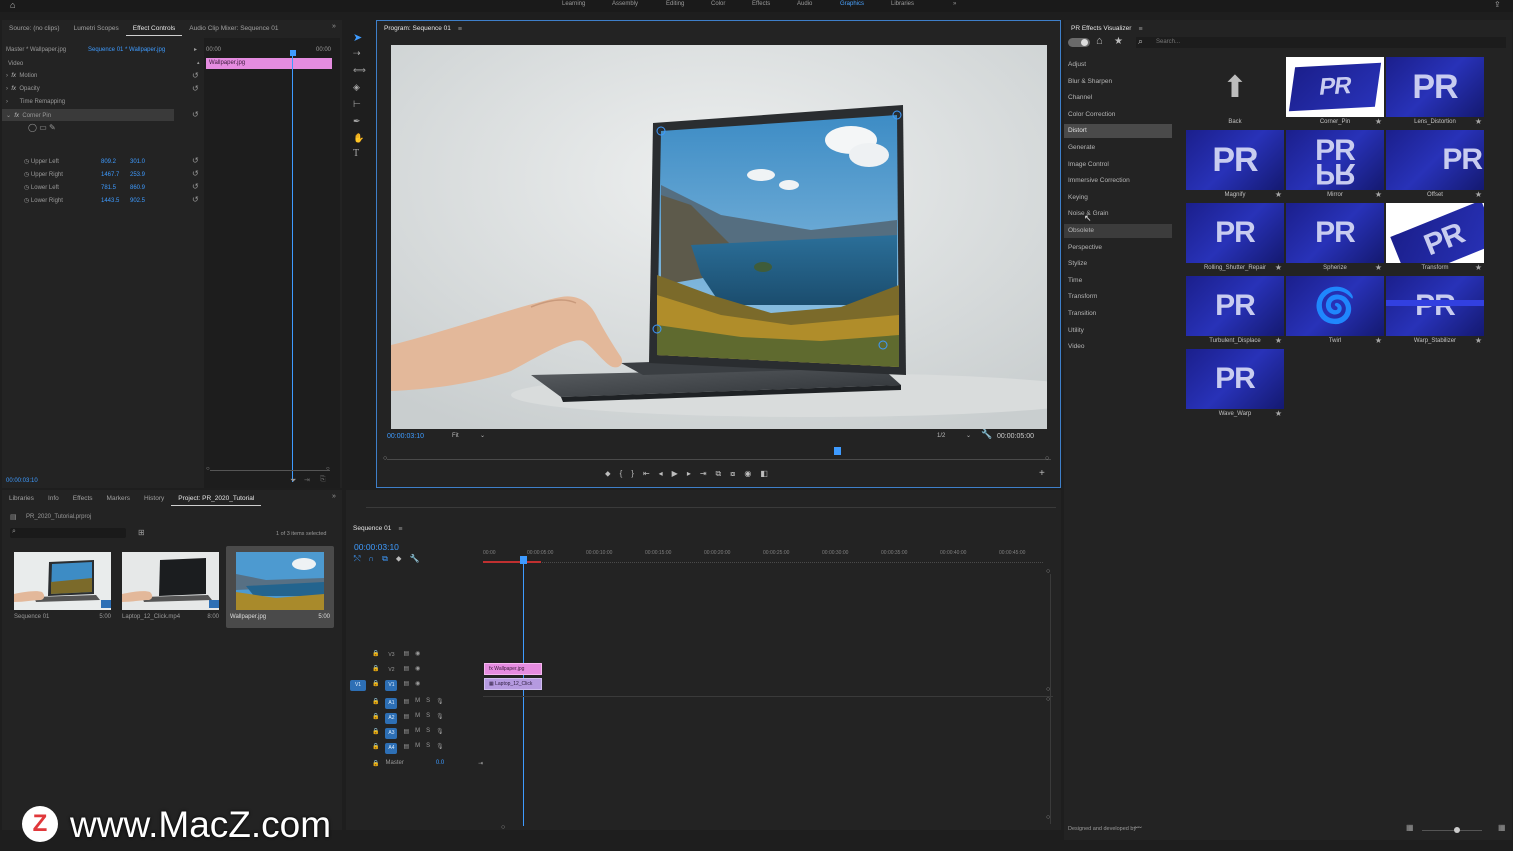 This screenshot has width=1513, height=851. I want to click on category-blur-sharpen: Blur & Sharpen, so click(1118, 82).